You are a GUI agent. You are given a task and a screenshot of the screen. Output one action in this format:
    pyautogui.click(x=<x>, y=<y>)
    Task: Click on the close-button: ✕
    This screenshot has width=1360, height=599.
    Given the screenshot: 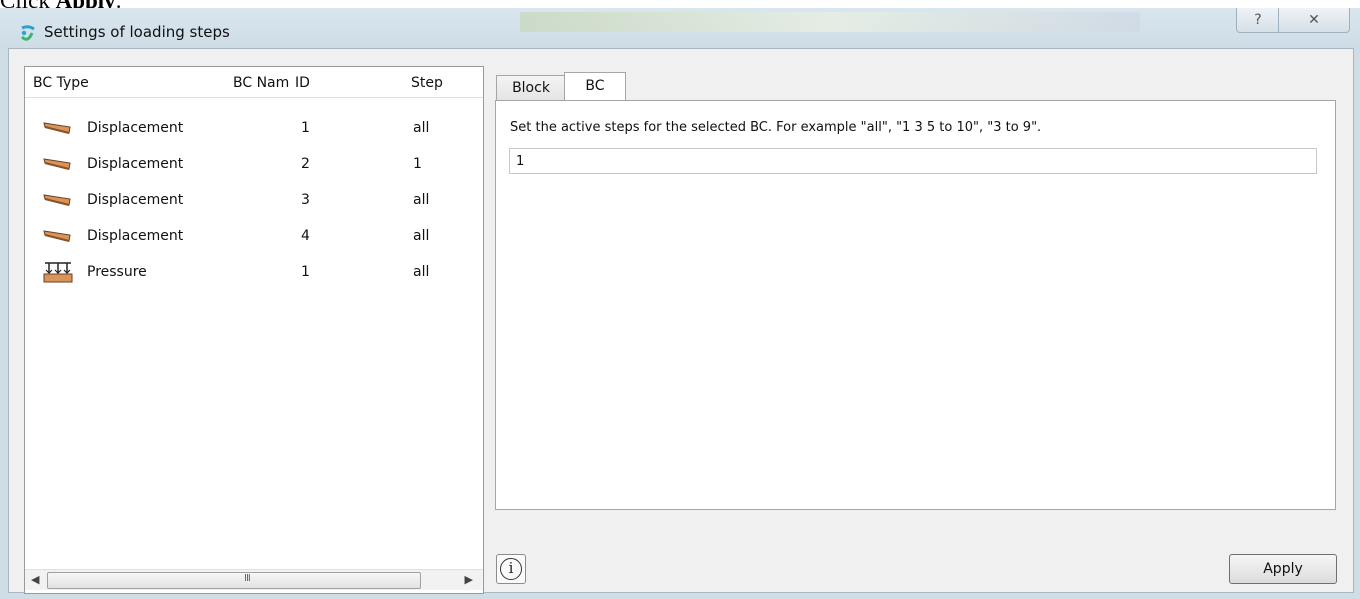 What is the action you would take?
    pyautogui.click(x=1314, y=20)
    